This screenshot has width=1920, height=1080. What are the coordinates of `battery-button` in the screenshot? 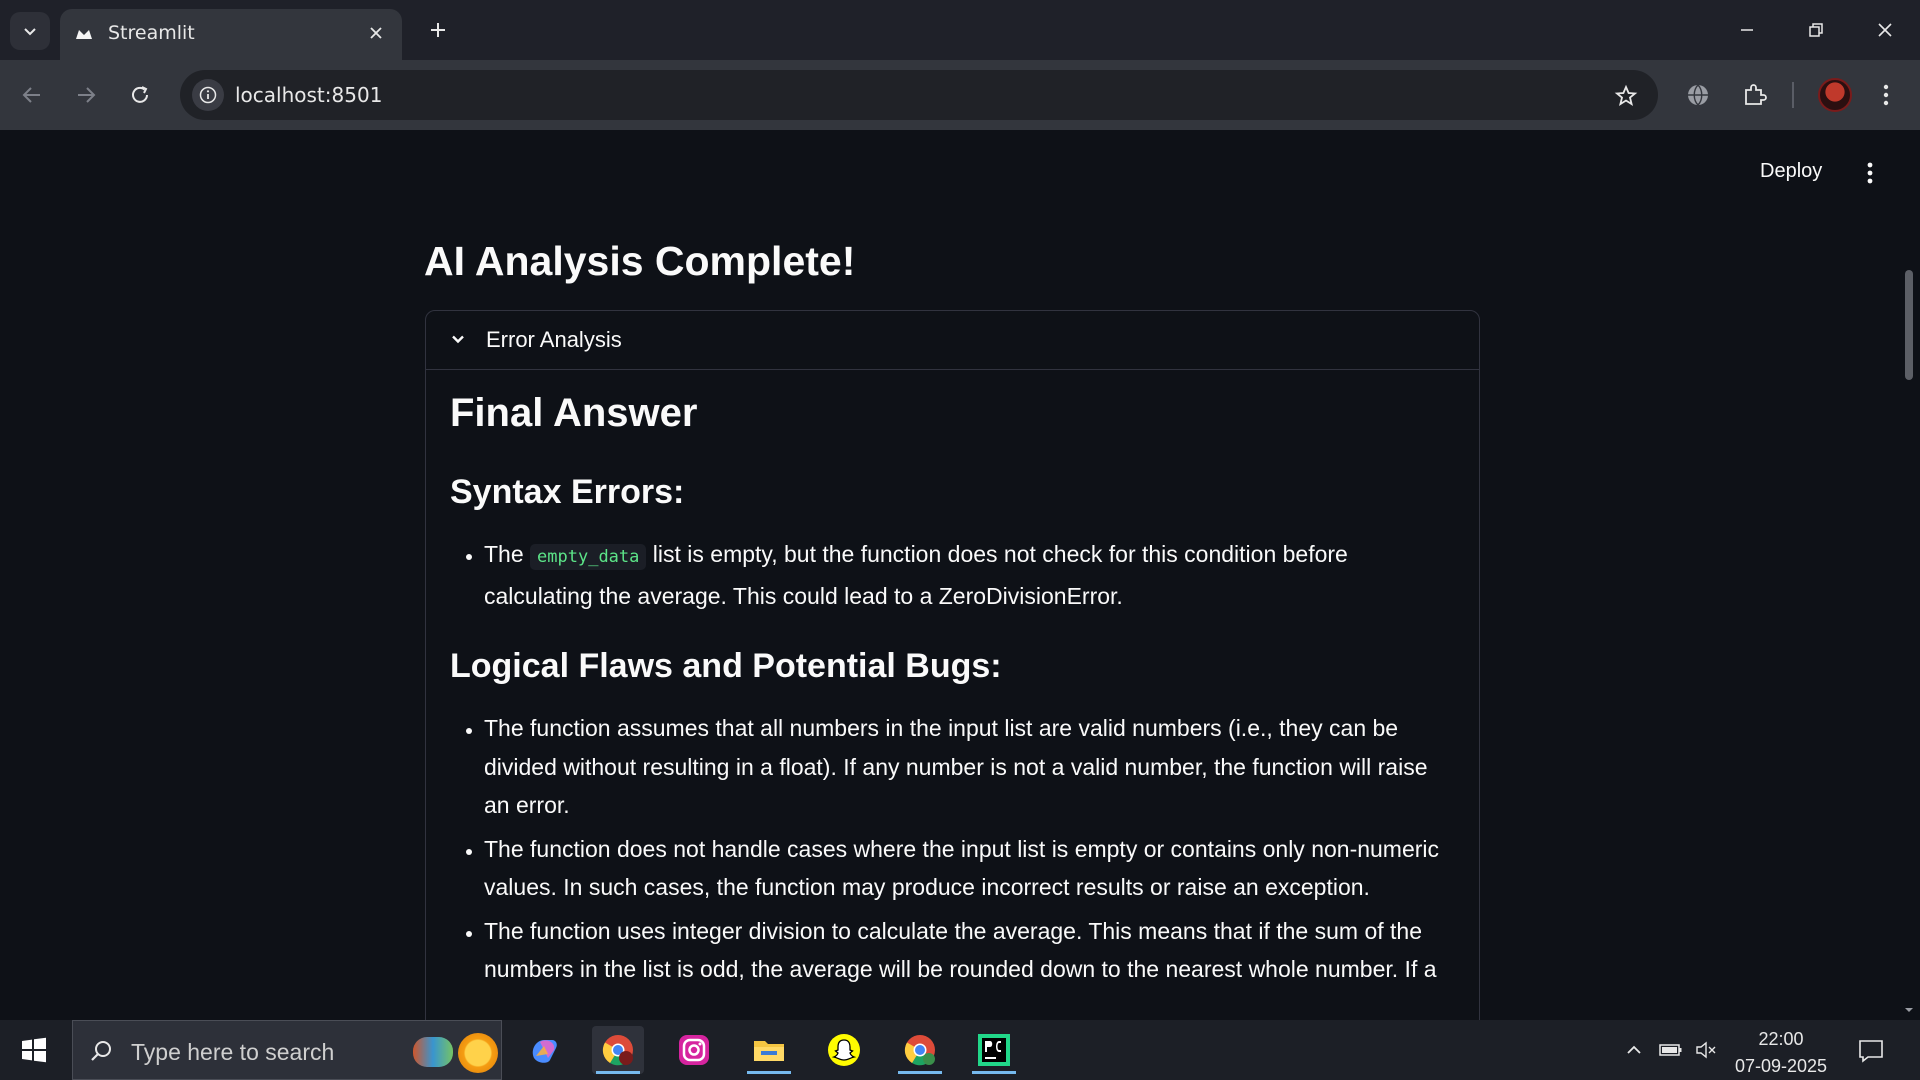 It's located at (1671, 1050).